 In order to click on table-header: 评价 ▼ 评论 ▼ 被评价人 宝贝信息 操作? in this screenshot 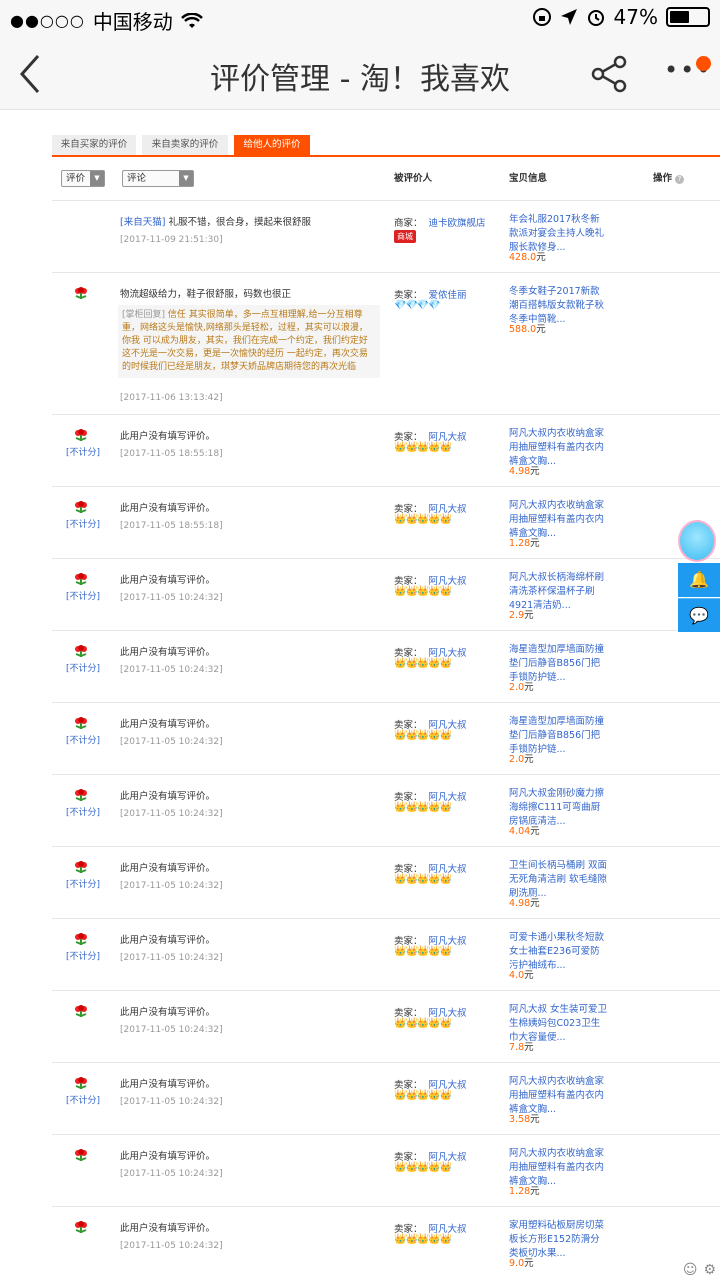, I will do `click(386, 179)`.